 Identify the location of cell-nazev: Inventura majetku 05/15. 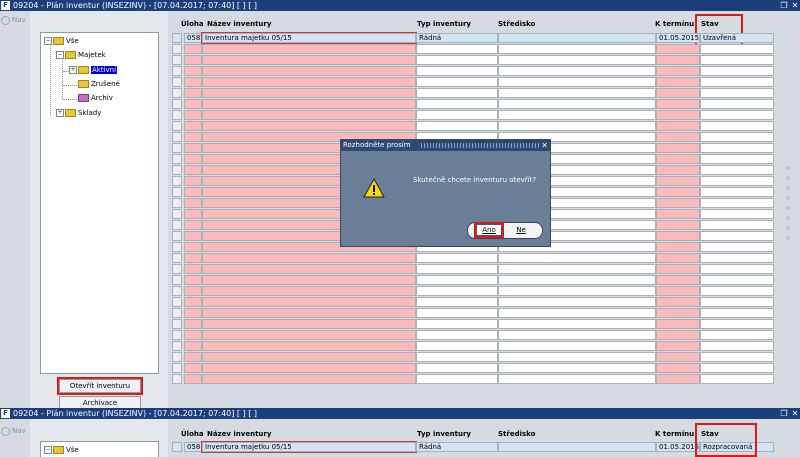
(309, 38).